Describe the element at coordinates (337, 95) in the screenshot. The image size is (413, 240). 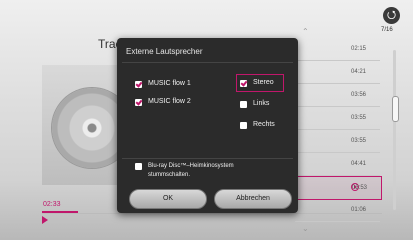
I see `playlist-item: 03:56` at that location.